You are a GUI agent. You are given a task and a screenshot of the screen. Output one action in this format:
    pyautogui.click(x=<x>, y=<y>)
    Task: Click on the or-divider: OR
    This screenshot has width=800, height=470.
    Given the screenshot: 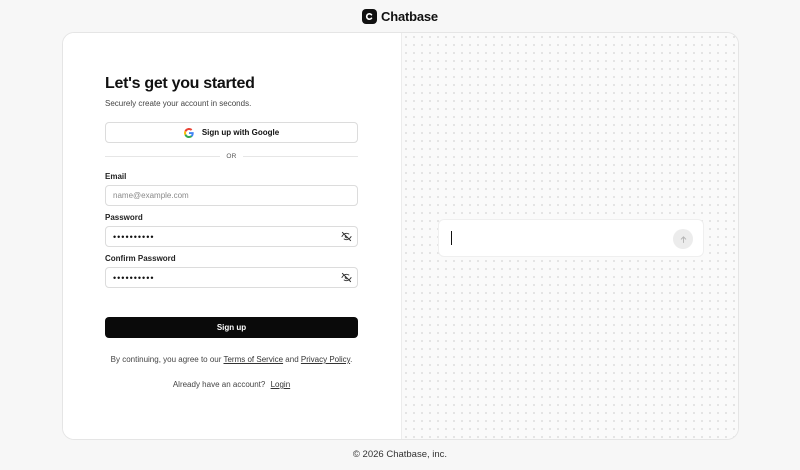 What is the action you would take?
    pyautogui.click(x=232, y=156)
    